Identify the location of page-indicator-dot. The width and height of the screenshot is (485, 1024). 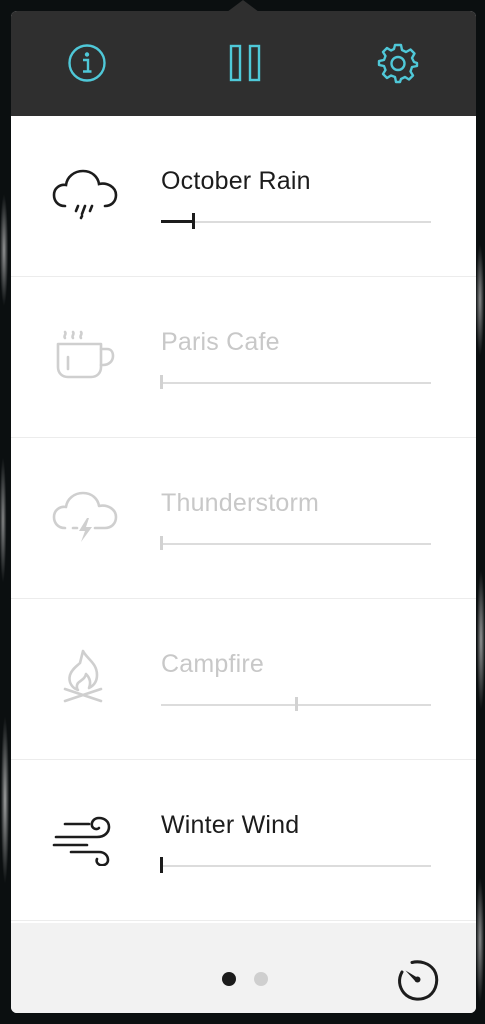
(261, 979).